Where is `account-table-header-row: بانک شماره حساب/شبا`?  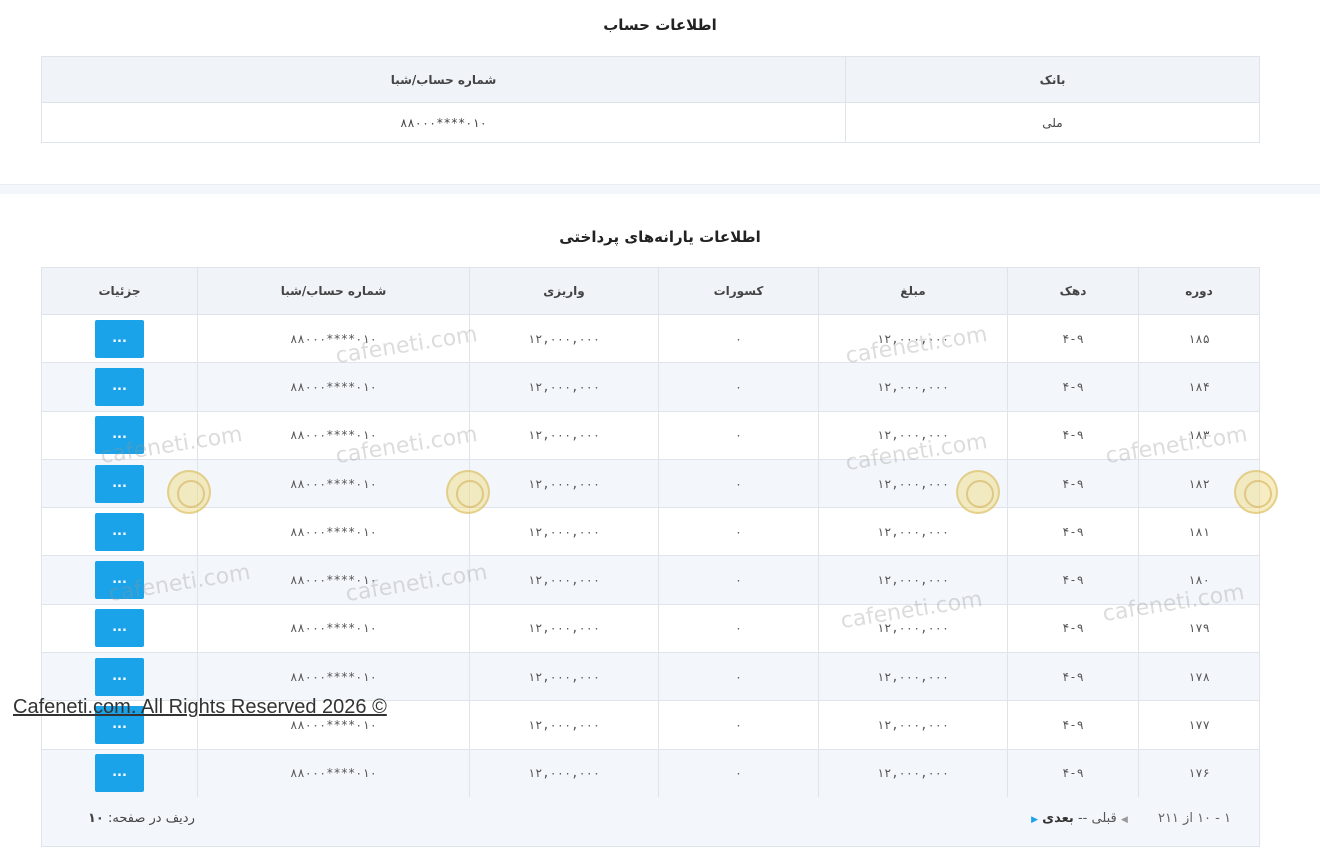
account-table-header-row: بانک شماره حساب/شبا is located at coordinates (650, 79).